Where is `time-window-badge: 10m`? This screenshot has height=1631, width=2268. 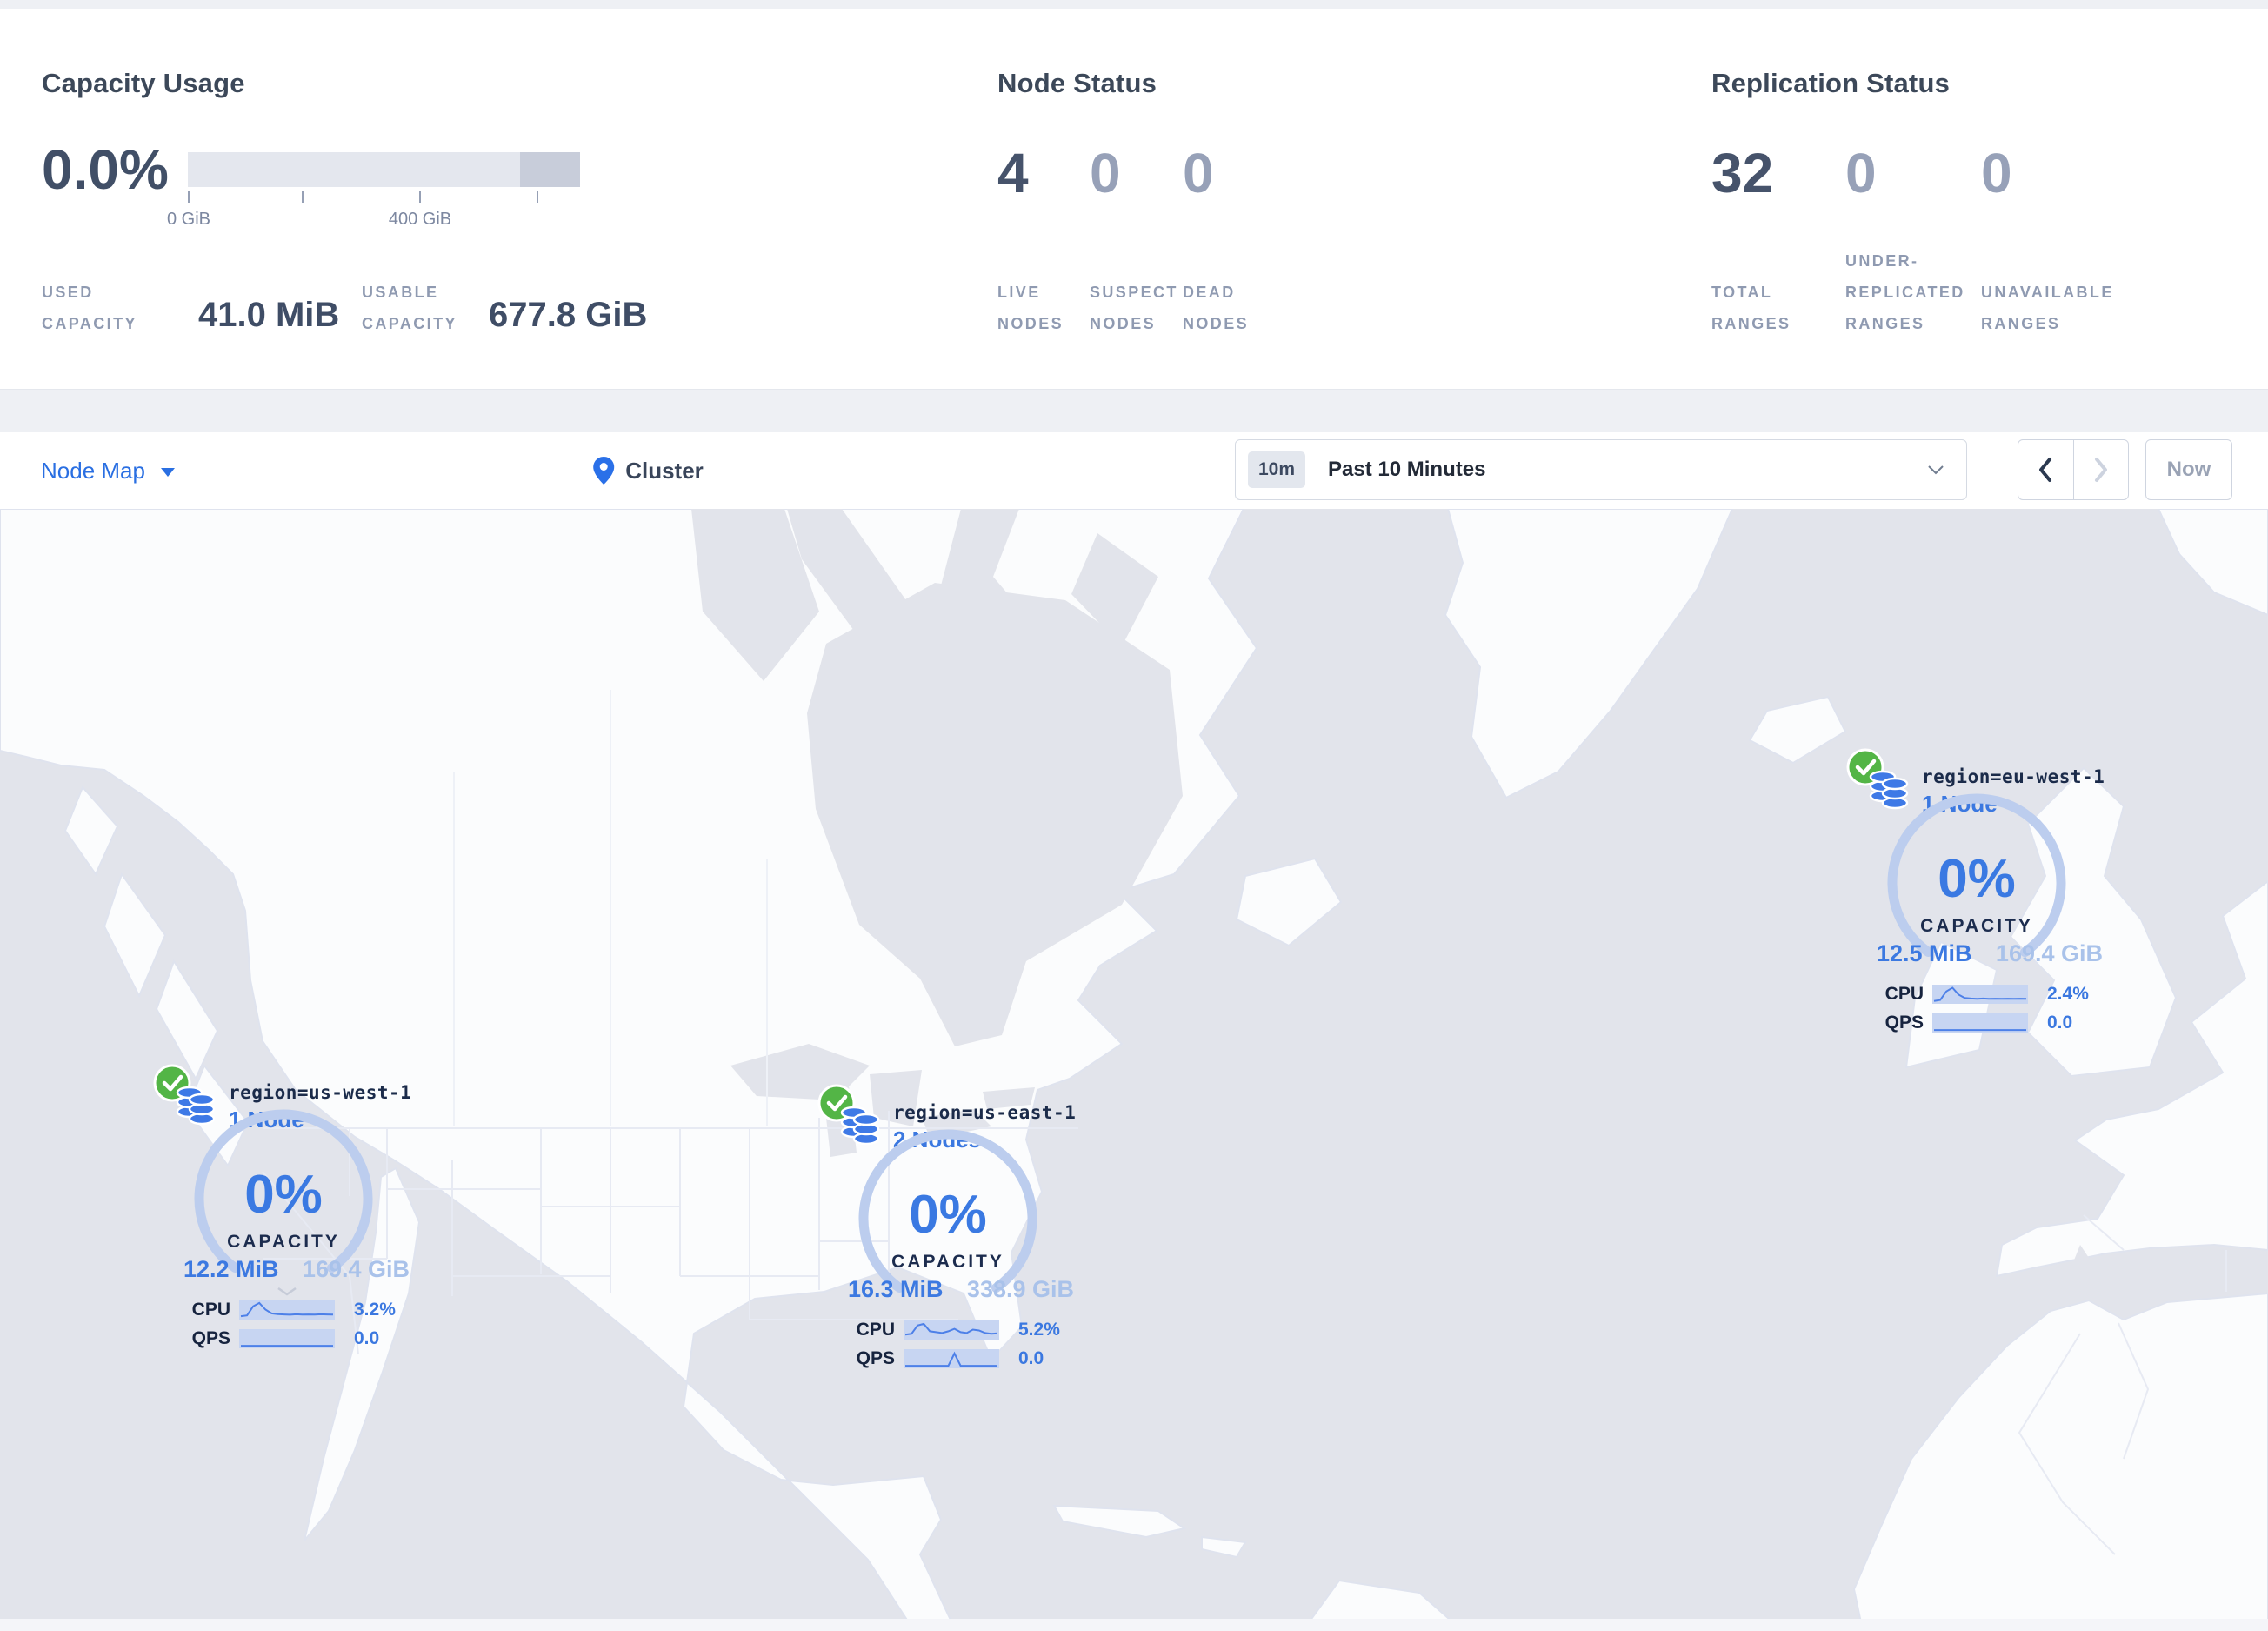 time-window-badge: 10m is located at coordinates (1277, 469).